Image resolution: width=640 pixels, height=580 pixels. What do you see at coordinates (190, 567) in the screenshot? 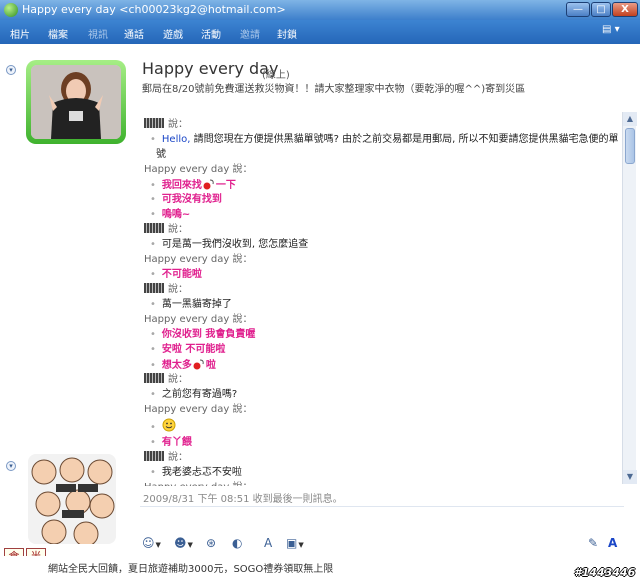
I see `ad-text-link: 網站全民大回饋，夏日旅遊補助3000元，SOGO禮券領取無上限` at bounding box center [190, 567].